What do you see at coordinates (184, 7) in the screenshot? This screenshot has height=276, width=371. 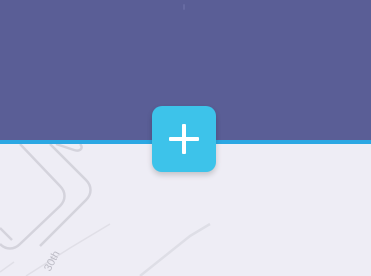 I see `header-mark` at bounding box center [184, 7].